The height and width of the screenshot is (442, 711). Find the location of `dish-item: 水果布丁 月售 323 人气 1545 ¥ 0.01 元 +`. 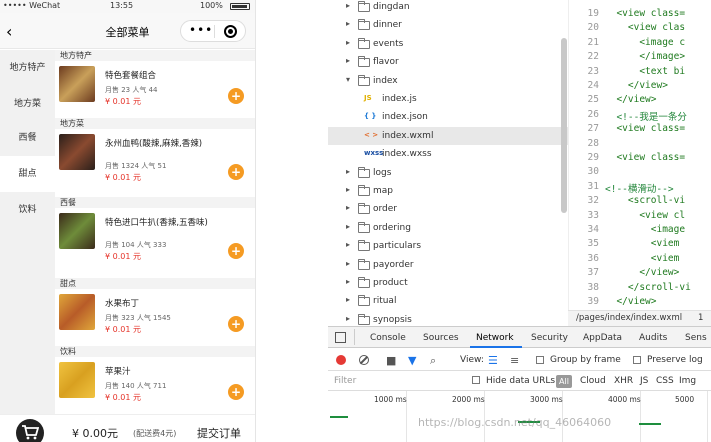

dish-item: 水果布丁 月售 323 人气 1545 ¥ 0.01 元 + is located at coordinates (155, 317).